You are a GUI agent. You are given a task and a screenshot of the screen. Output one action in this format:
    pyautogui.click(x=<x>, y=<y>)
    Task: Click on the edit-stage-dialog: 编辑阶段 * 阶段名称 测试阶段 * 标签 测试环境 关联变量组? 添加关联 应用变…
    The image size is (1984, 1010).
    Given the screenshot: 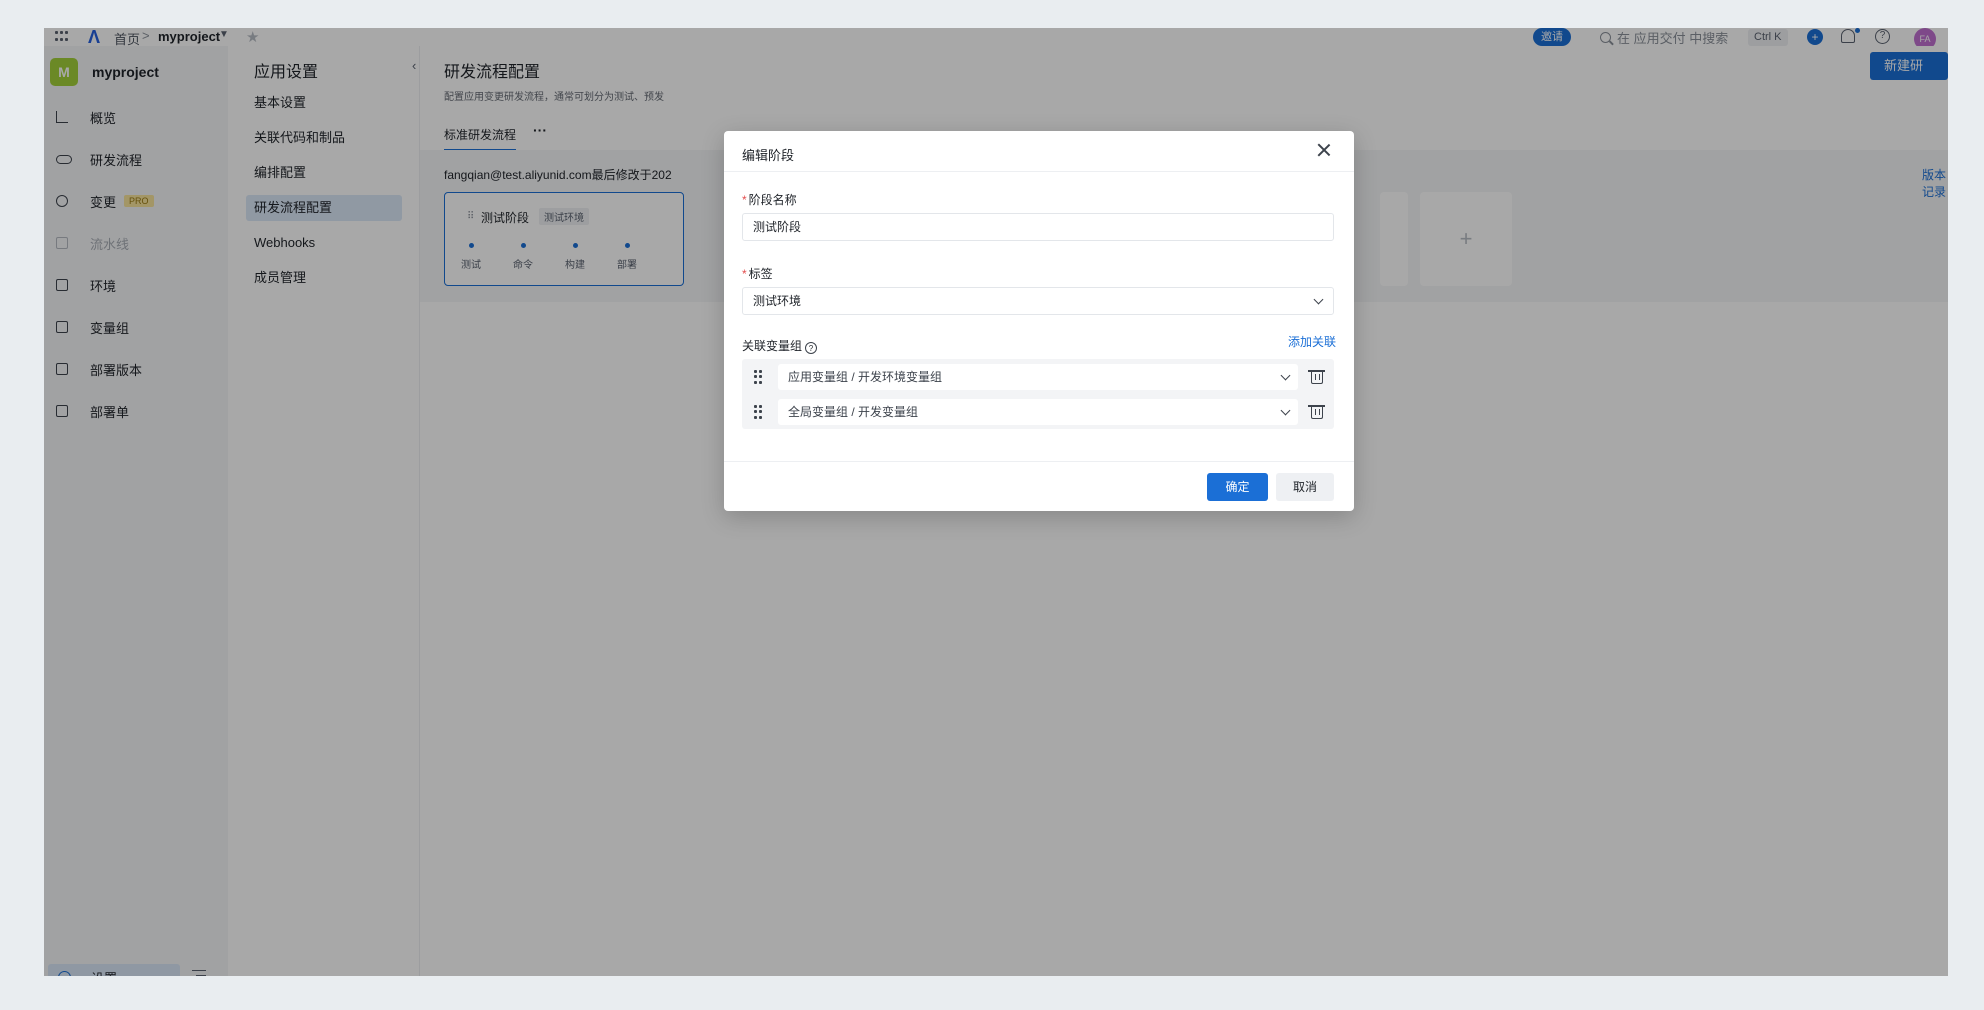 What is the action you would take?
    pyautogui.click(x=1039, y=321)
    